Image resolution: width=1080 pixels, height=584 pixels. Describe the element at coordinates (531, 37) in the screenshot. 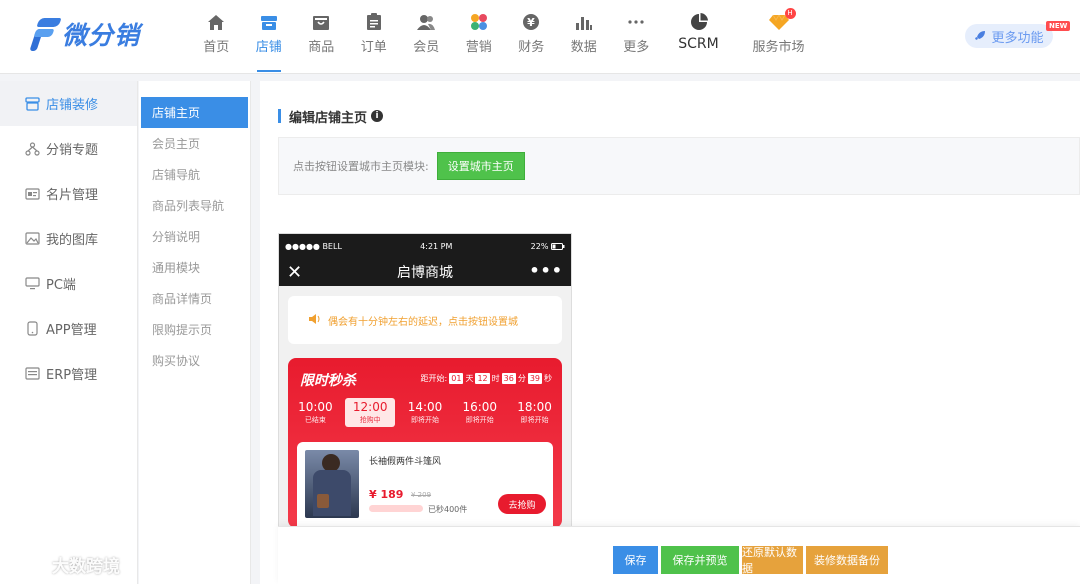

I see `nav-item-finance: ¥ 财务` at that location.